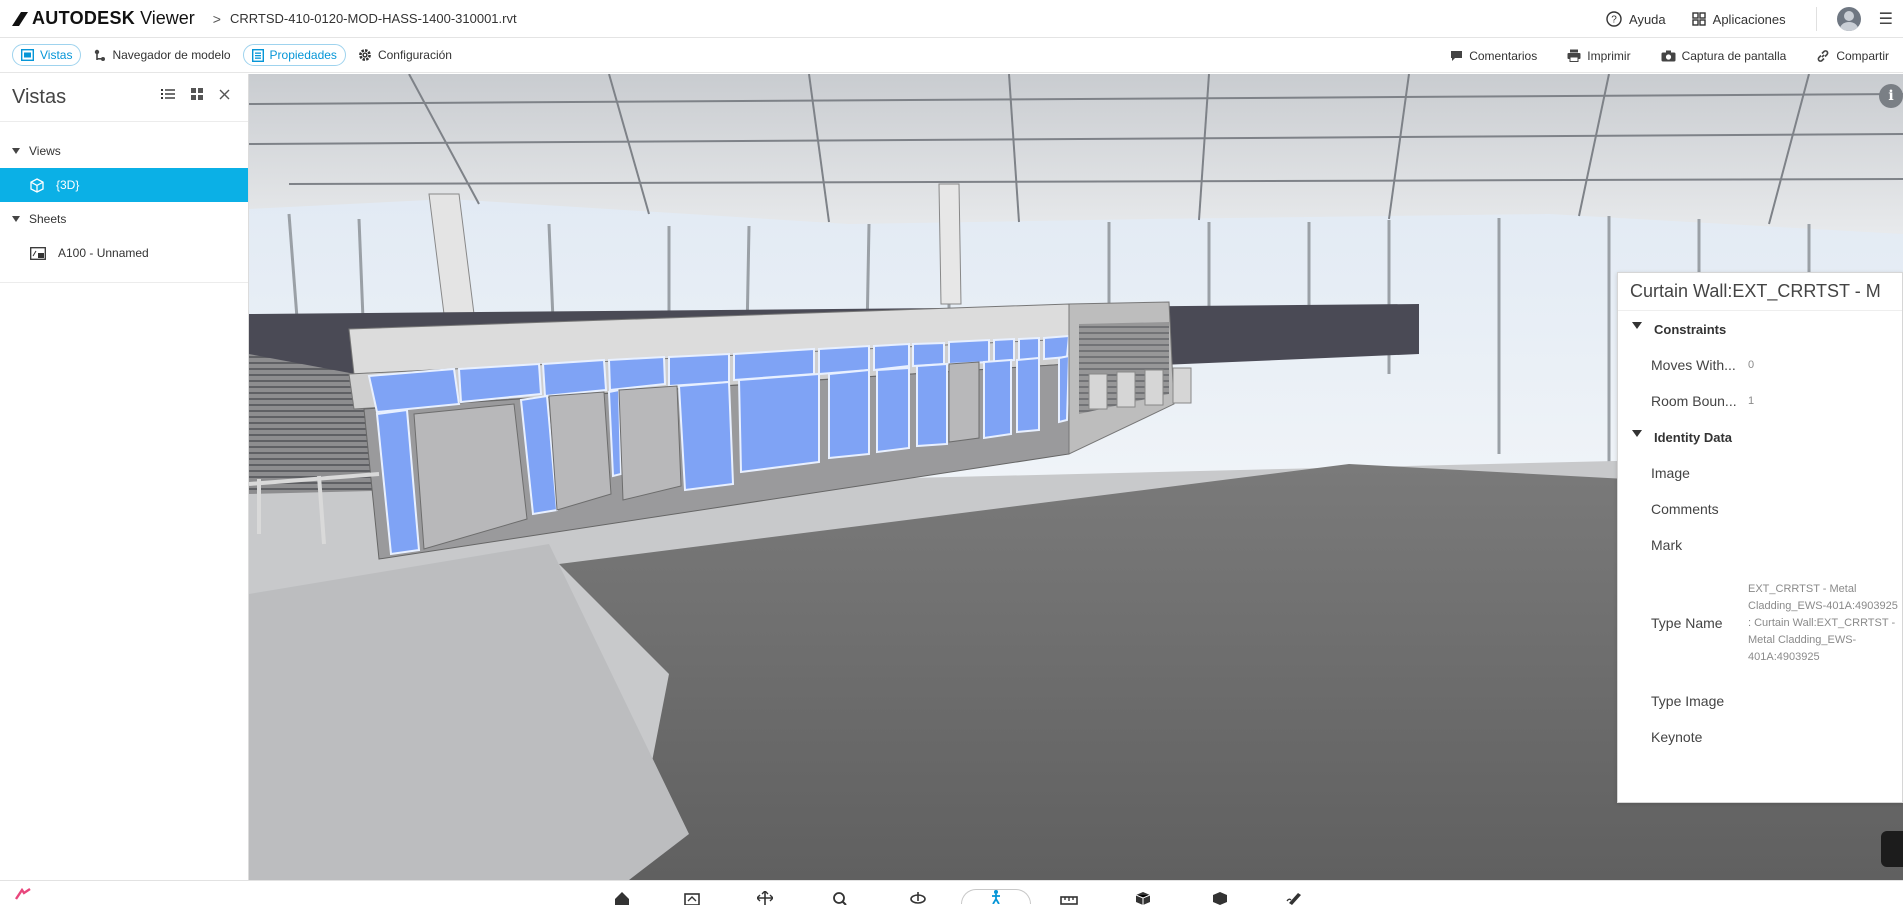 This screenshot has height=906, width=1903. What do you see at coordinates (918, 898) in the screenshot?
I see `orbit-icon` at bounding box center [918, 898].